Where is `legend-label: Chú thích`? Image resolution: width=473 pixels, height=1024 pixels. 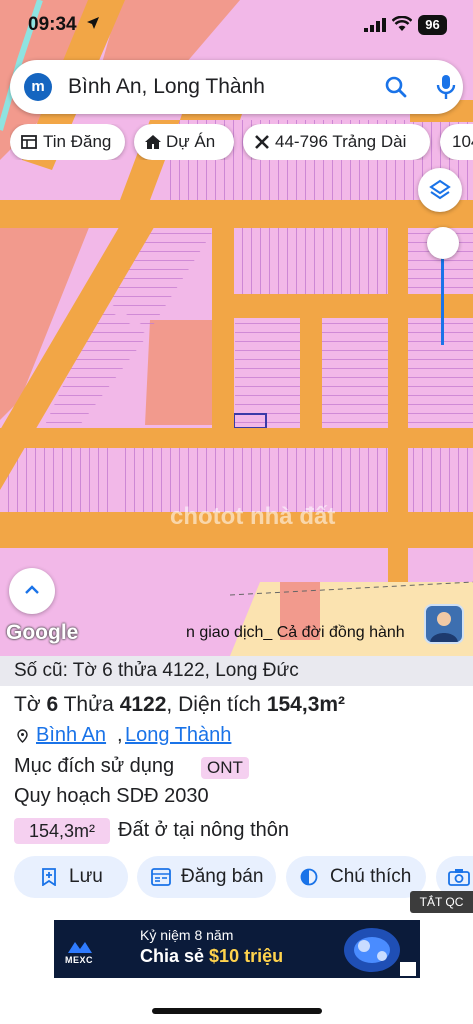 legend-label: Chú thích is located at coordinates (371, 876).